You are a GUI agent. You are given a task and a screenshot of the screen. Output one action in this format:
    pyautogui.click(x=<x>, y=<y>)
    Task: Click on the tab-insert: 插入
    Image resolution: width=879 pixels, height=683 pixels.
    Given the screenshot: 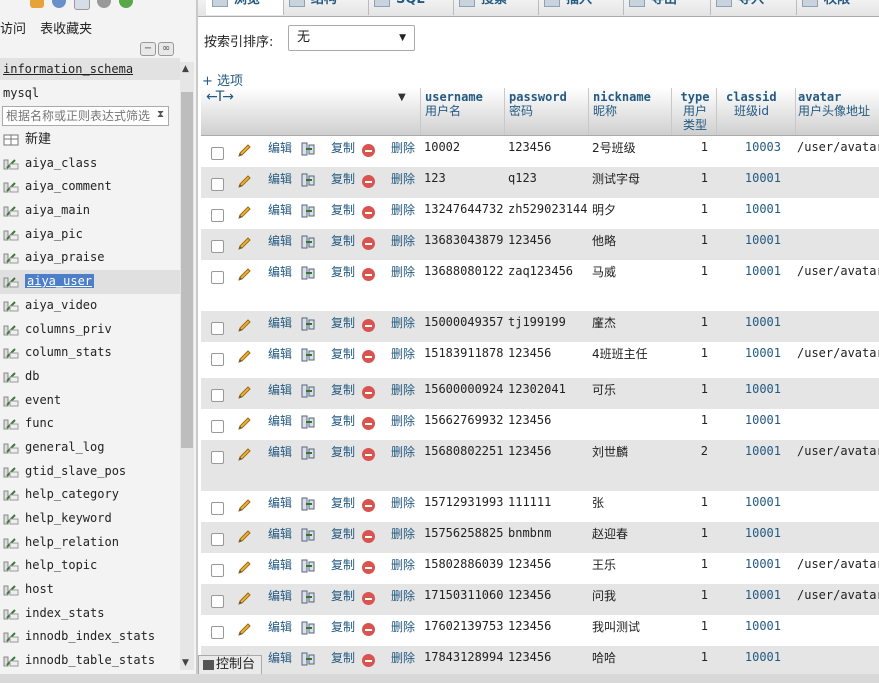 What is the action you would take?
    pyautogui.click(x=581, y=7)
    